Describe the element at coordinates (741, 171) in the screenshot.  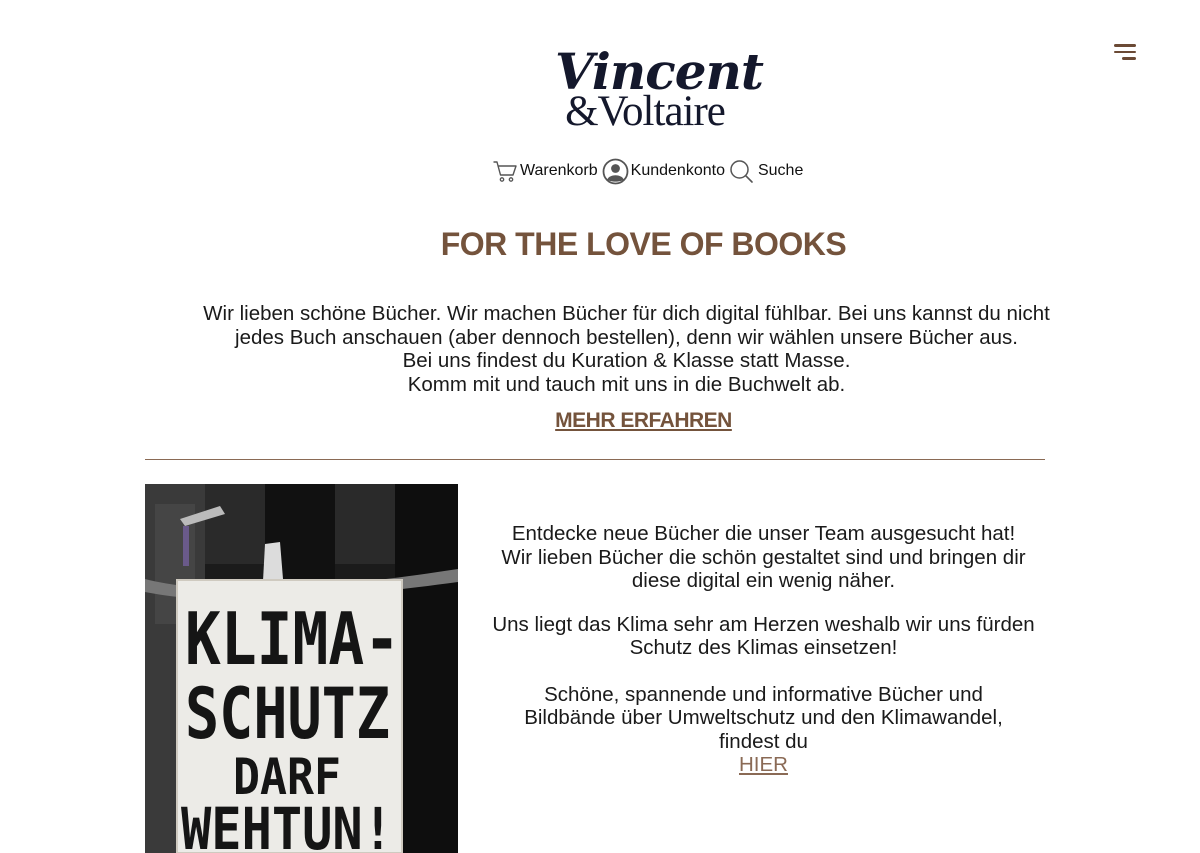
I see `search-icon` at that location.